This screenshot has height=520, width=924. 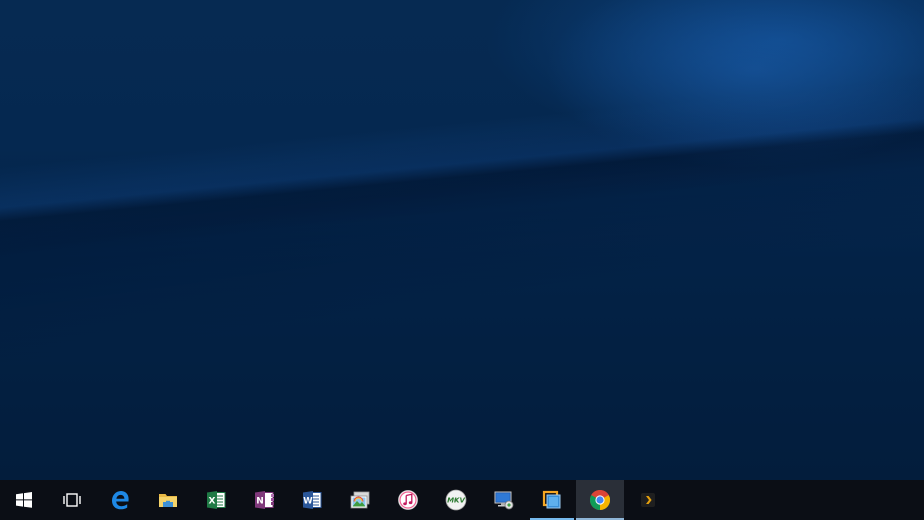 I want to click on photo-viewer-icon, so click(x=360, y=500).